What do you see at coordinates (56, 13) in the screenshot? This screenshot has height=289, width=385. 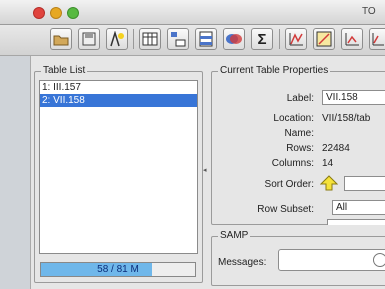 I see `minimize-window-button` at bounding box center [56, 13].